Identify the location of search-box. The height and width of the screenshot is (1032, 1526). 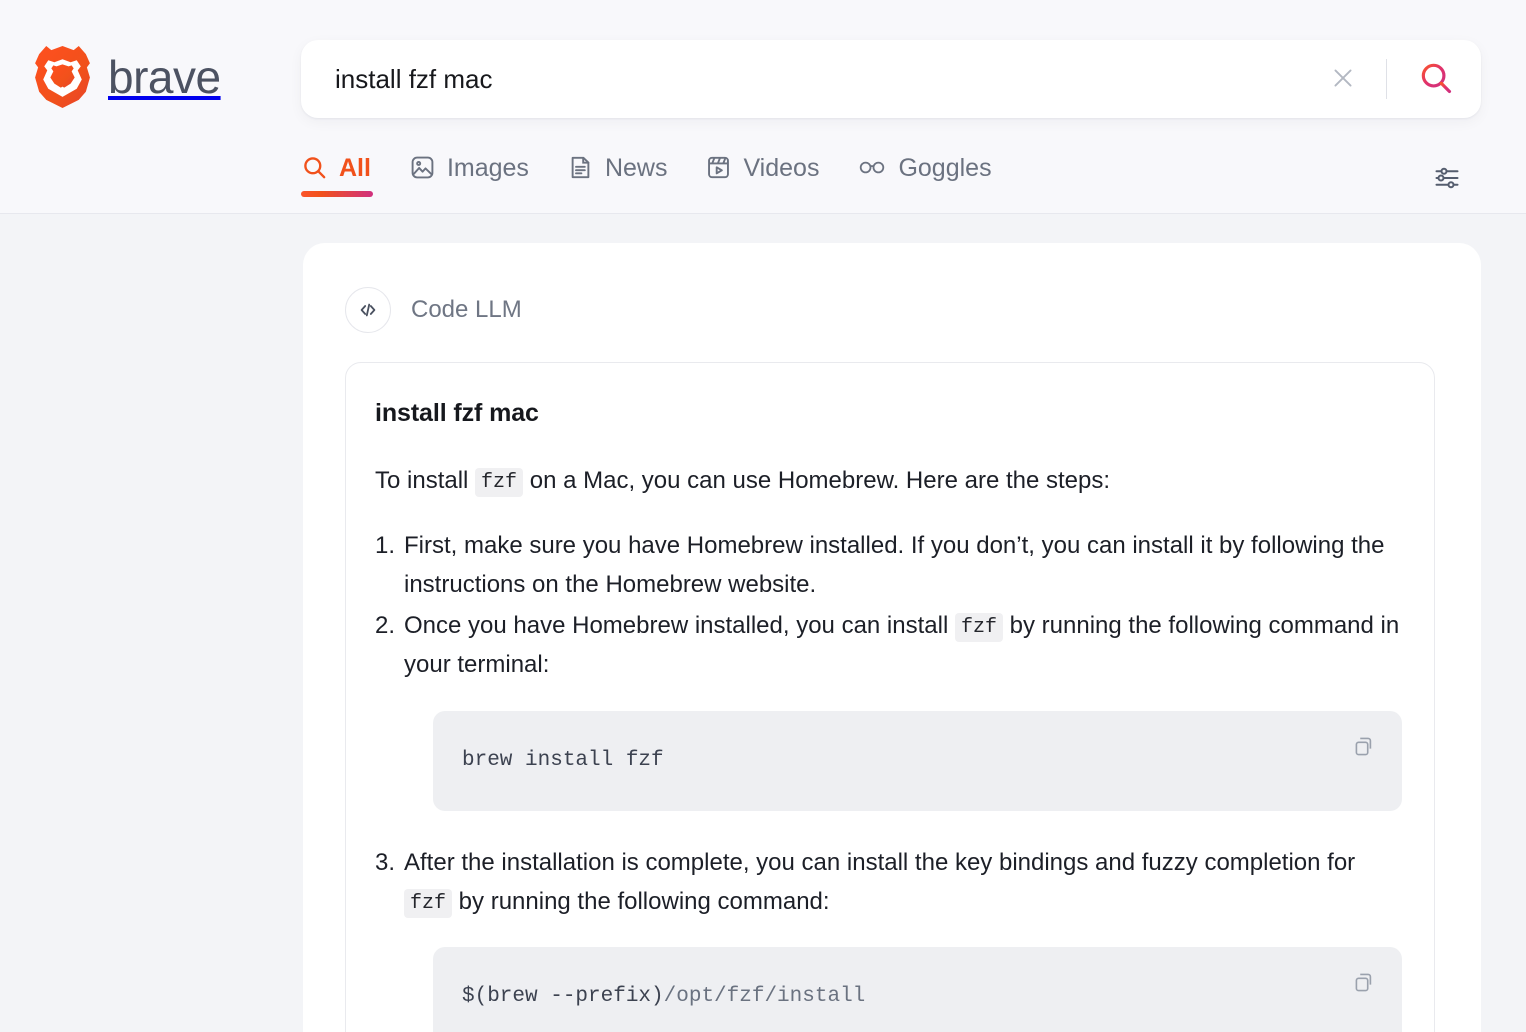
(891, 79).